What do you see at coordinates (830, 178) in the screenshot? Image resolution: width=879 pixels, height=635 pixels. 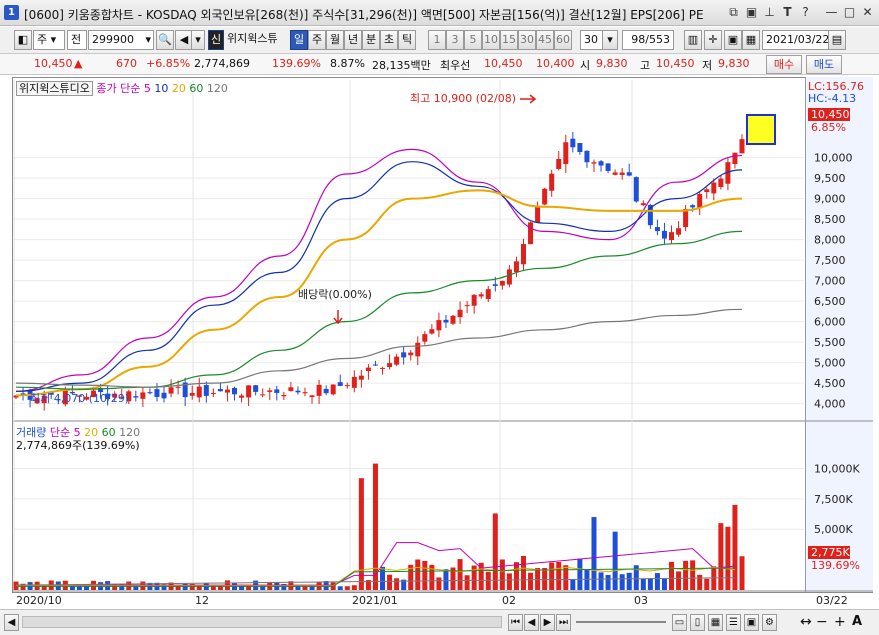 I see `price-tick-label: 9,500` at bounding box center [830, 178].